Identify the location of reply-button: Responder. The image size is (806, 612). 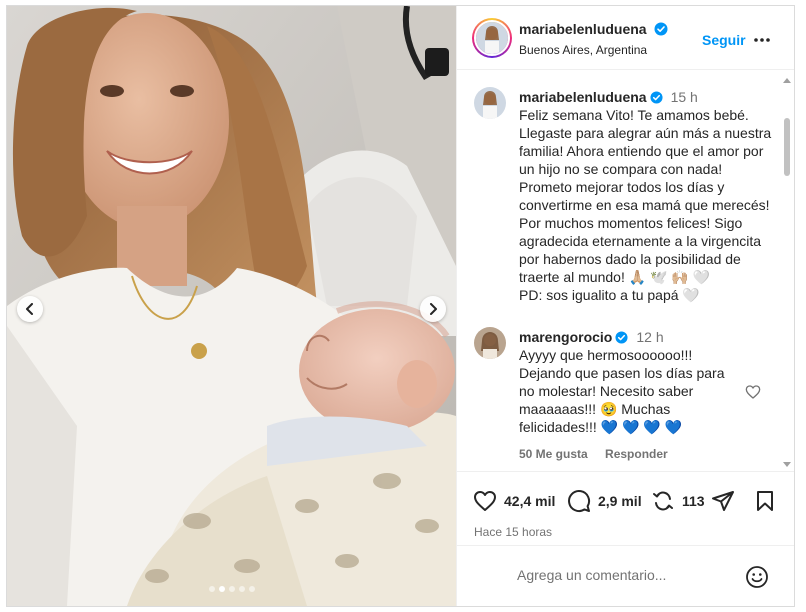
(636, 454).